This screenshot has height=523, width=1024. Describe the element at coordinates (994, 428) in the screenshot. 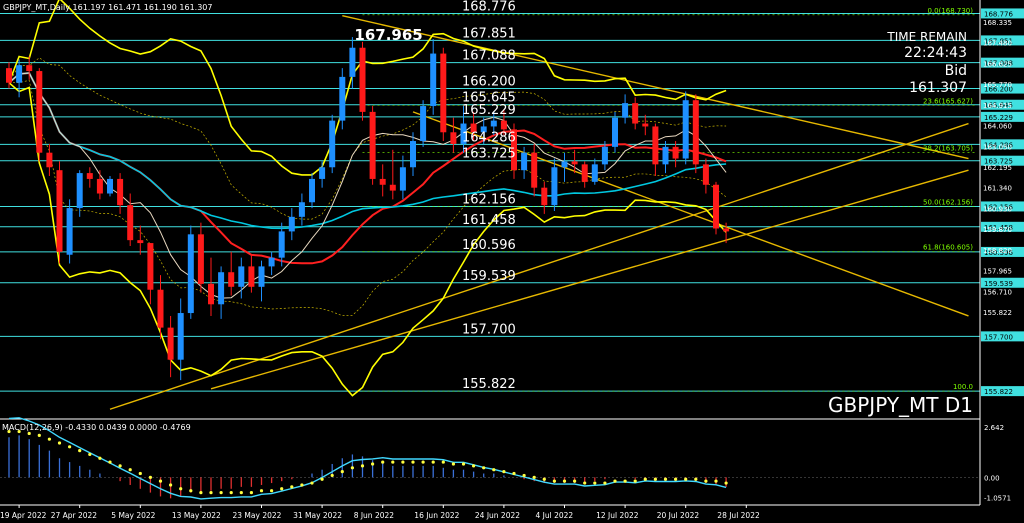

I see `macd-tick: 2.642` at that location.